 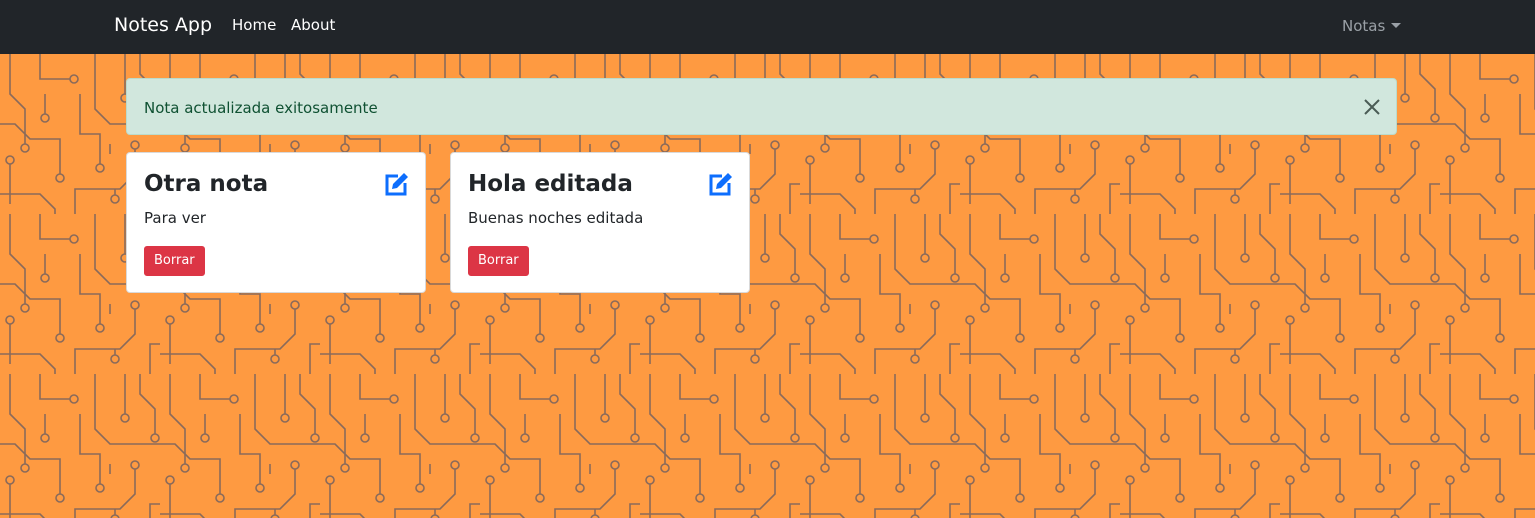 What do you see at coordinates (761, 106) in the screenshot?
I see `success-alert: Nota actualizada exitosamente` at bounding box center [761, 106].